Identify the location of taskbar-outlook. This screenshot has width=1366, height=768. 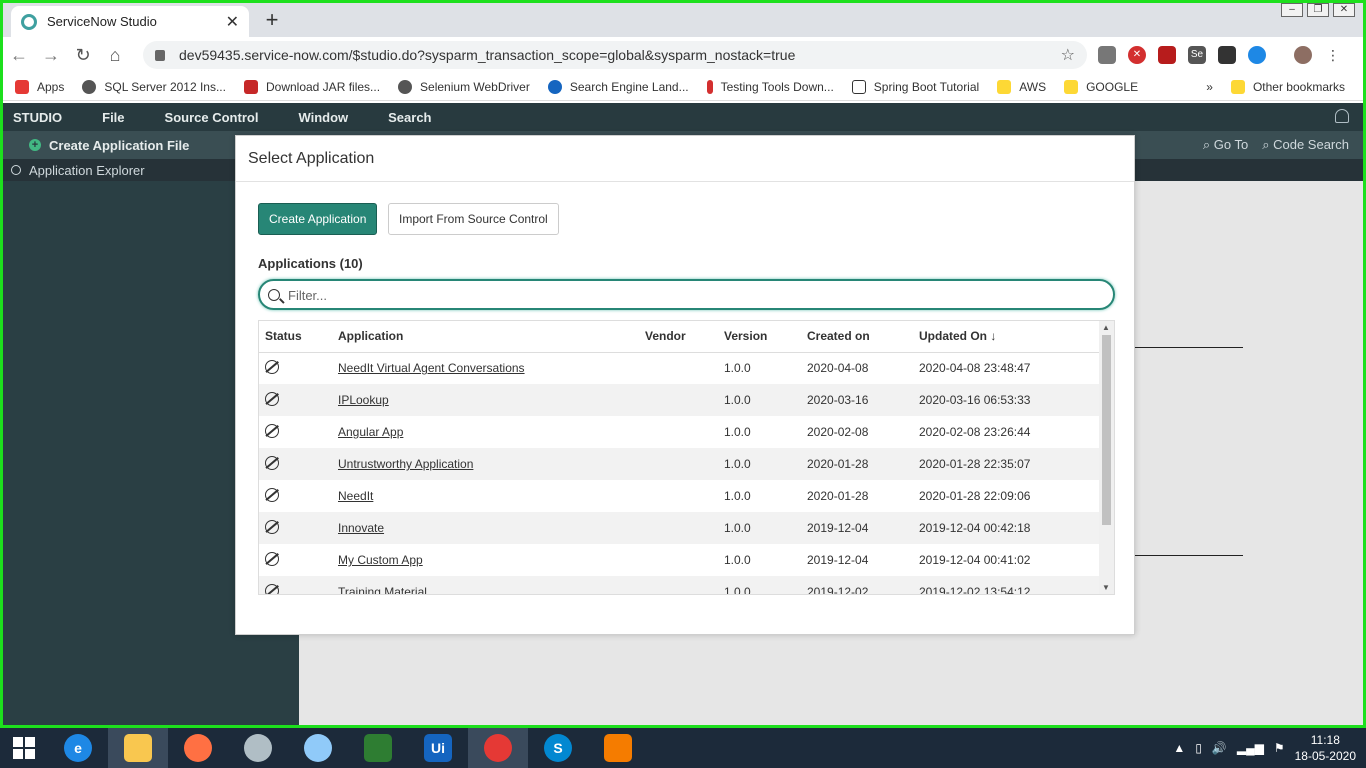
(318, 748).